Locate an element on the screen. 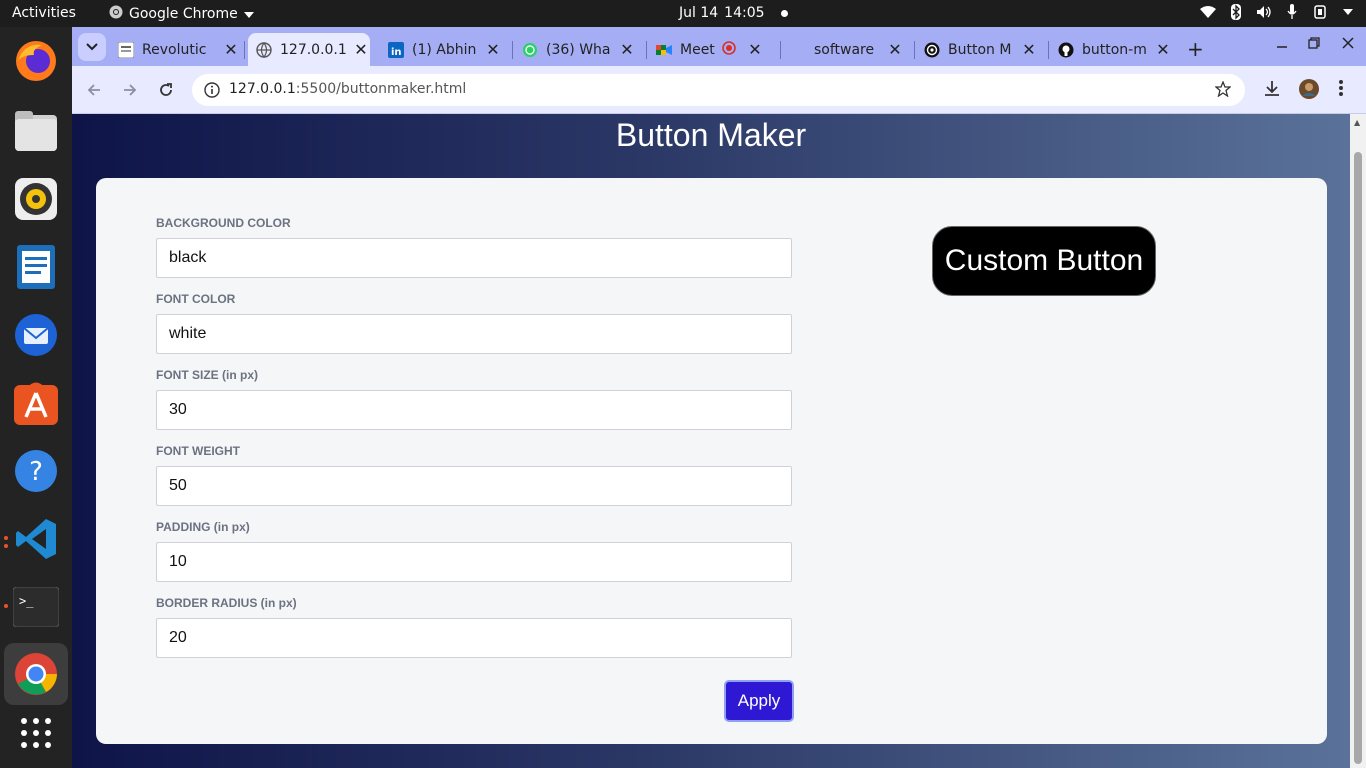  font-weight-field: FONT WEIGHT 50 is located at coordinates (474, 475).